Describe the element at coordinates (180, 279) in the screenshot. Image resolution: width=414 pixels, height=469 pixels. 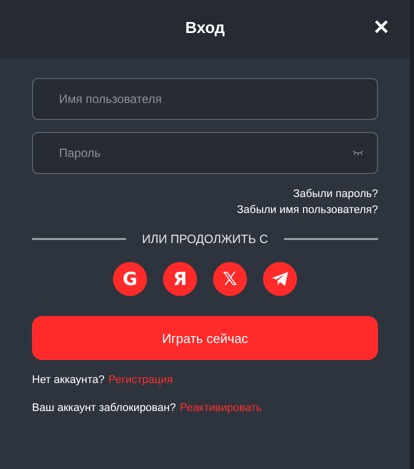
I see `social-login-button: Я` at that location.